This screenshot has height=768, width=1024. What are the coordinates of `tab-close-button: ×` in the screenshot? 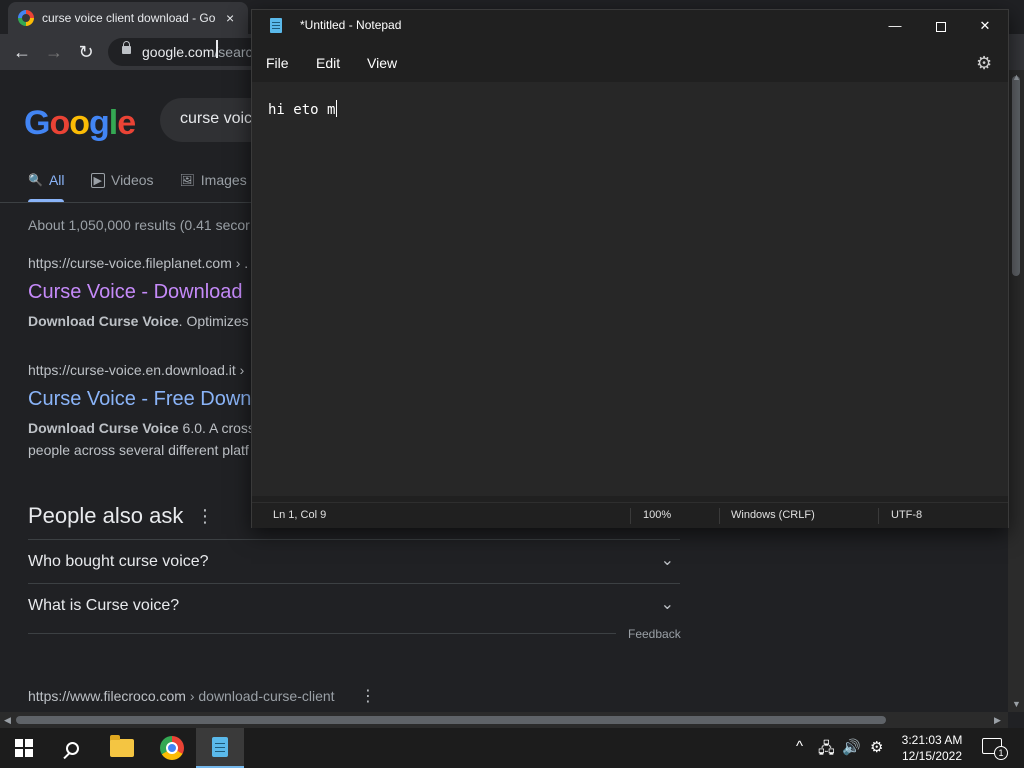 It's located at (230, 18).